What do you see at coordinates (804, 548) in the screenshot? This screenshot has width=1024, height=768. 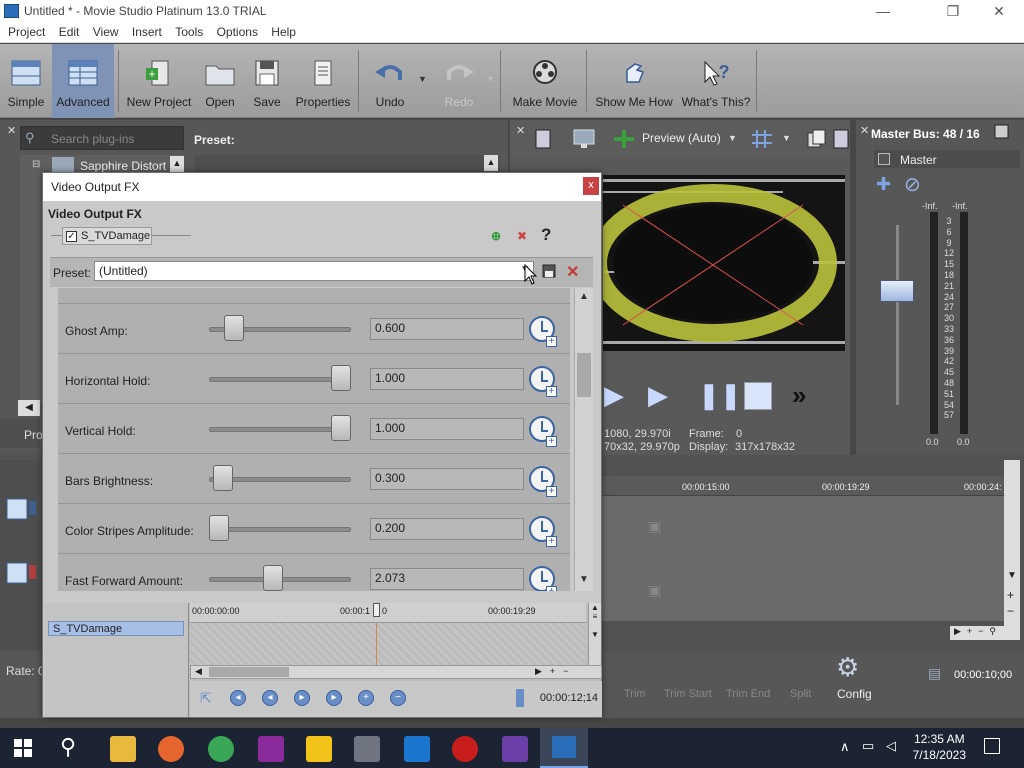 I see `timeline: 00:00:15:00 00:00:19:29 00:00:24: ▣ ▣` at bounding box center [804, 548].